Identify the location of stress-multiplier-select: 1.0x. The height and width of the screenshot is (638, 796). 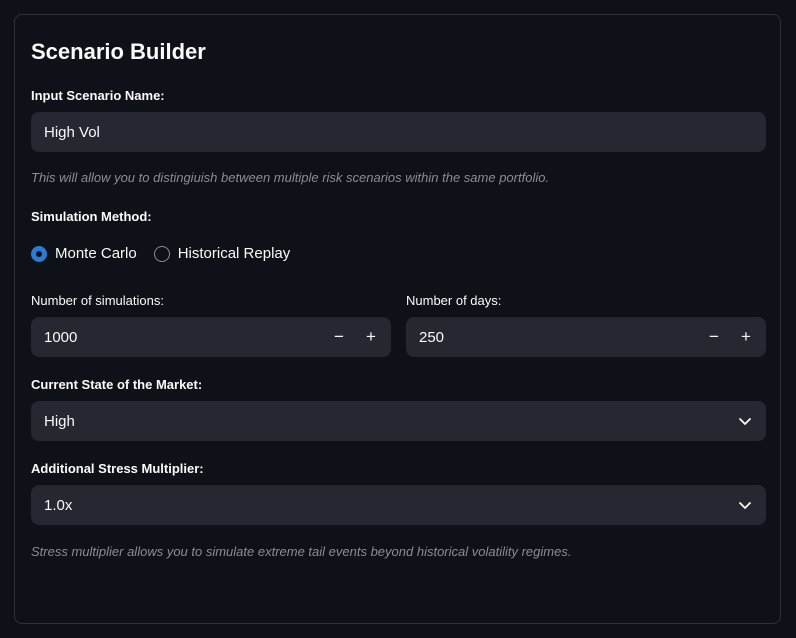
(398, 505).